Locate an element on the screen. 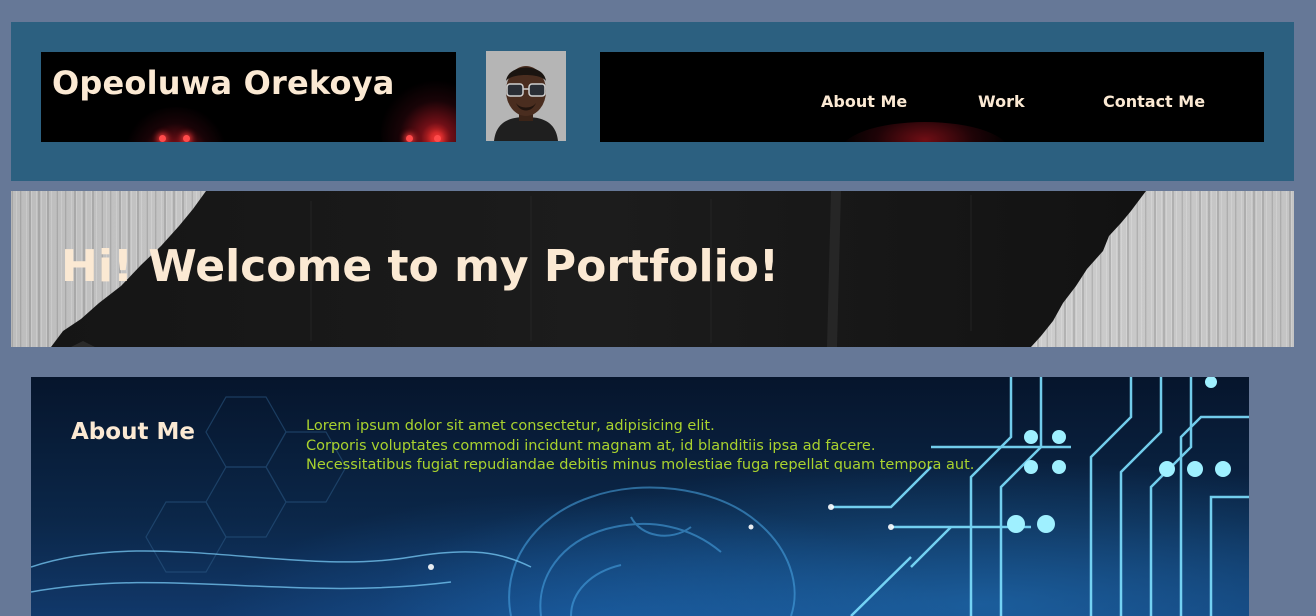 The image size is (1316, 616). nav-contact-me-link: Contact Me is located at coordinates (1154, 101).